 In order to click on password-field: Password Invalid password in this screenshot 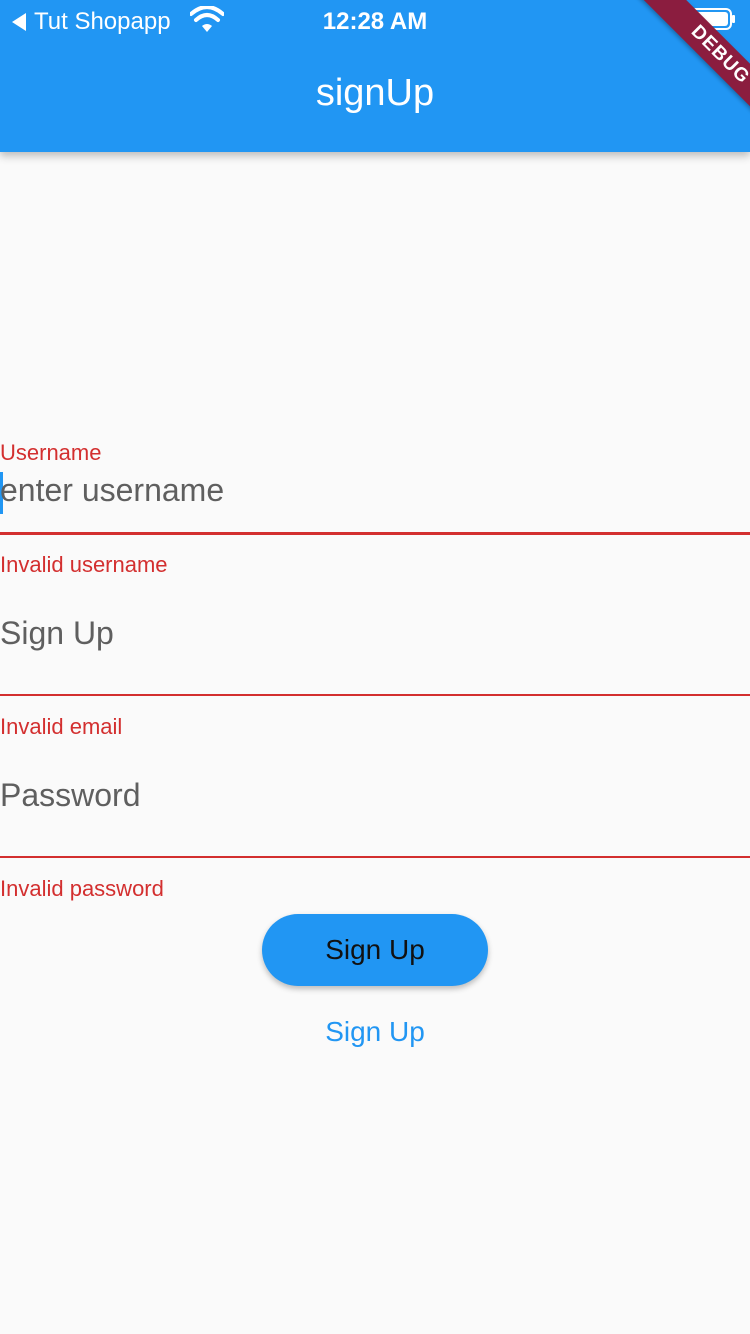, I will do `click(375, 842)`.